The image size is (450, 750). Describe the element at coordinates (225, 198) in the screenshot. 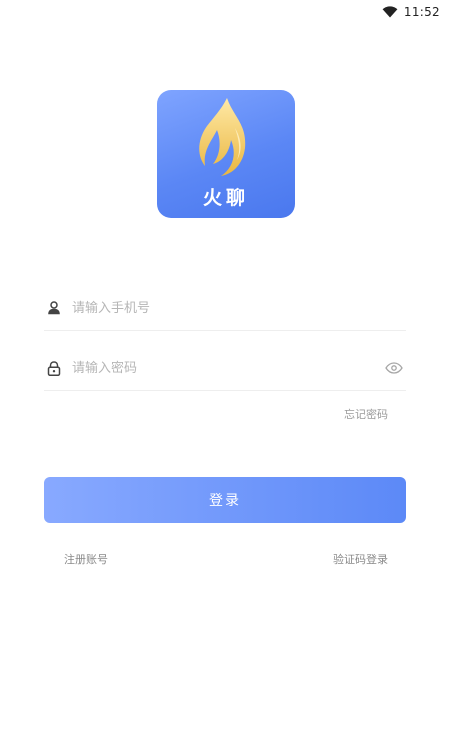

I see `logo-text: 火聊` at that location.